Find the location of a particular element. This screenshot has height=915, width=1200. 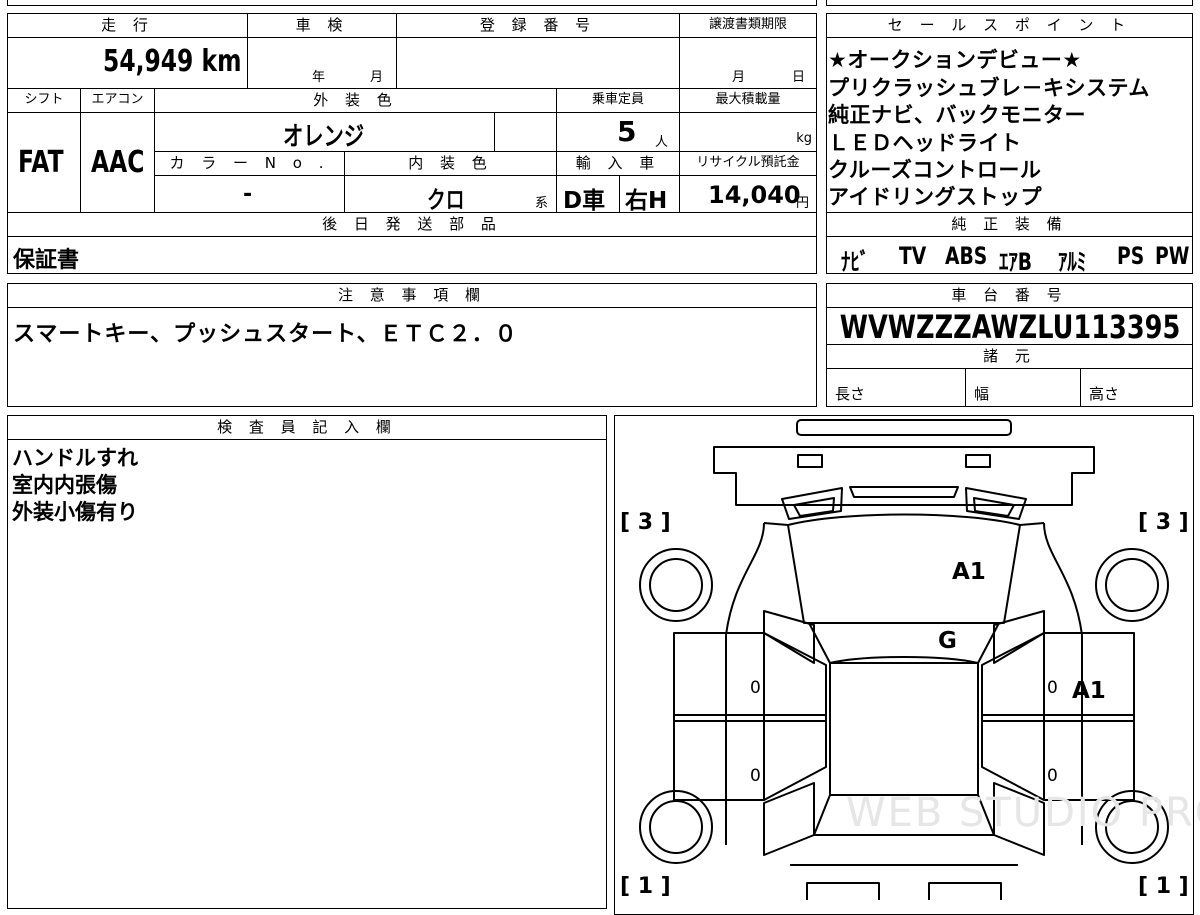

tire-front-left-grade: [ 3 ] is located at coordinates (645, 522).